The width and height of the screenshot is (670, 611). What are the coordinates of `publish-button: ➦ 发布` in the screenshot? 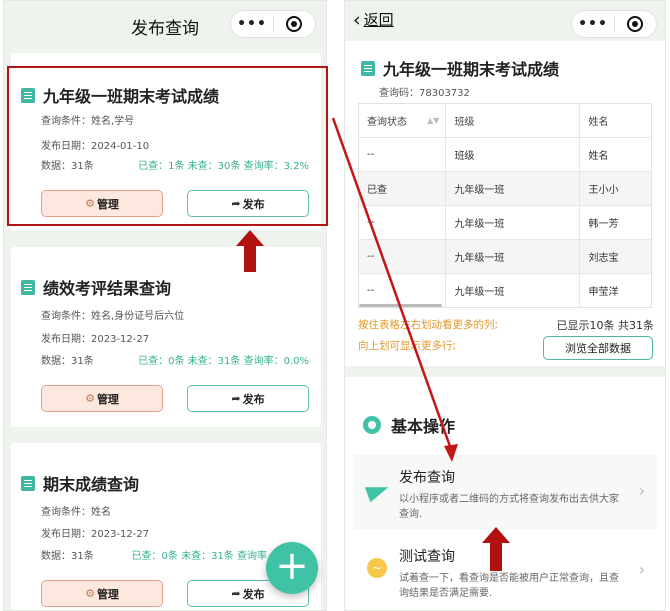 It's located at (248, 398).